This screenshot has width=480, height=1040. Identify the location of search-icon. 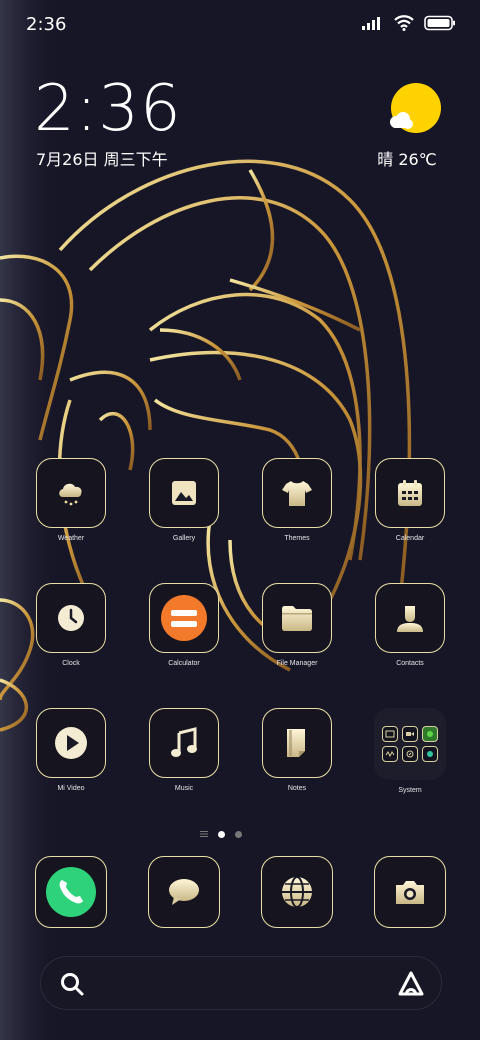
(72, 984).